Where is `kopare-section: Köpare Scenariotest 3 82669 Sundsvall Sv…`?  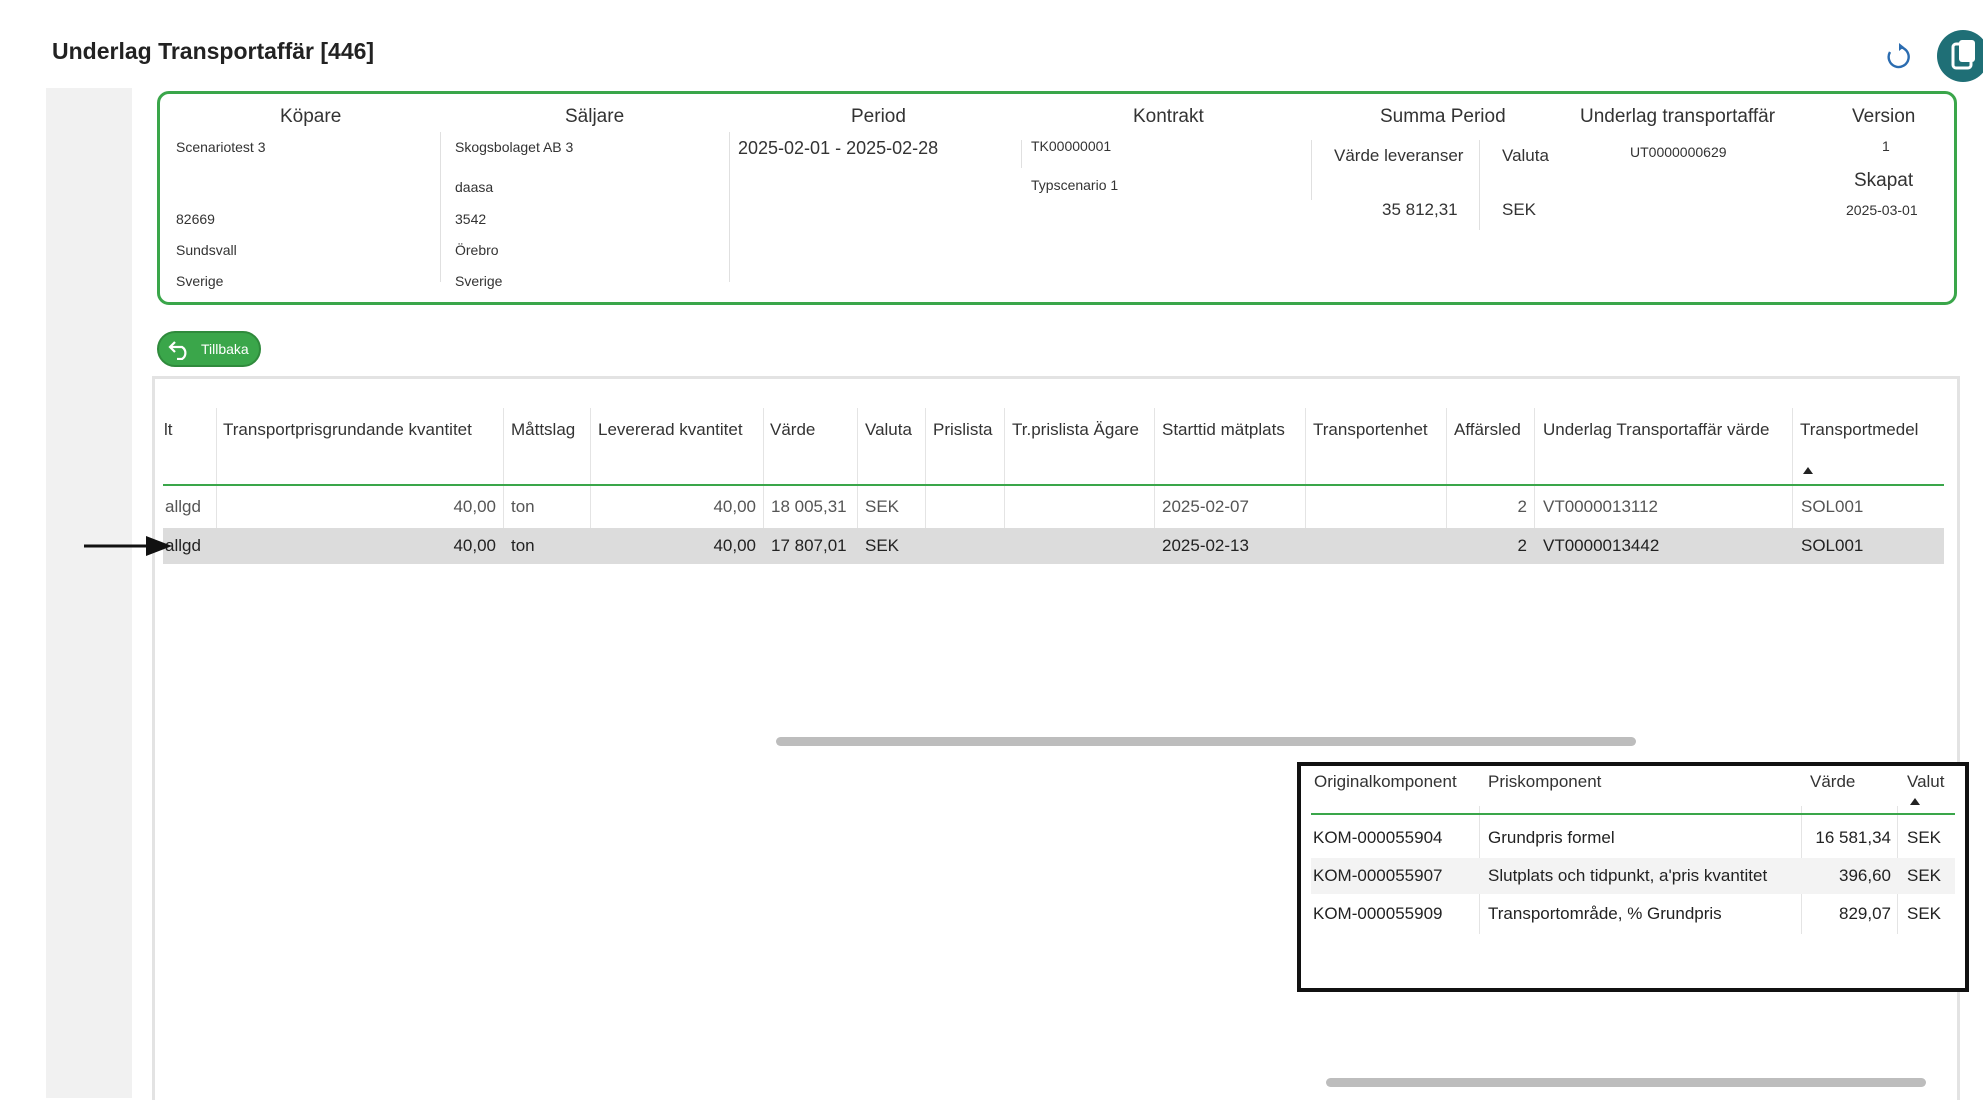 kopare-section: Köpare Scenariotest 3 82669 Sundsvall Sv… is located at coordinates (300, 194).